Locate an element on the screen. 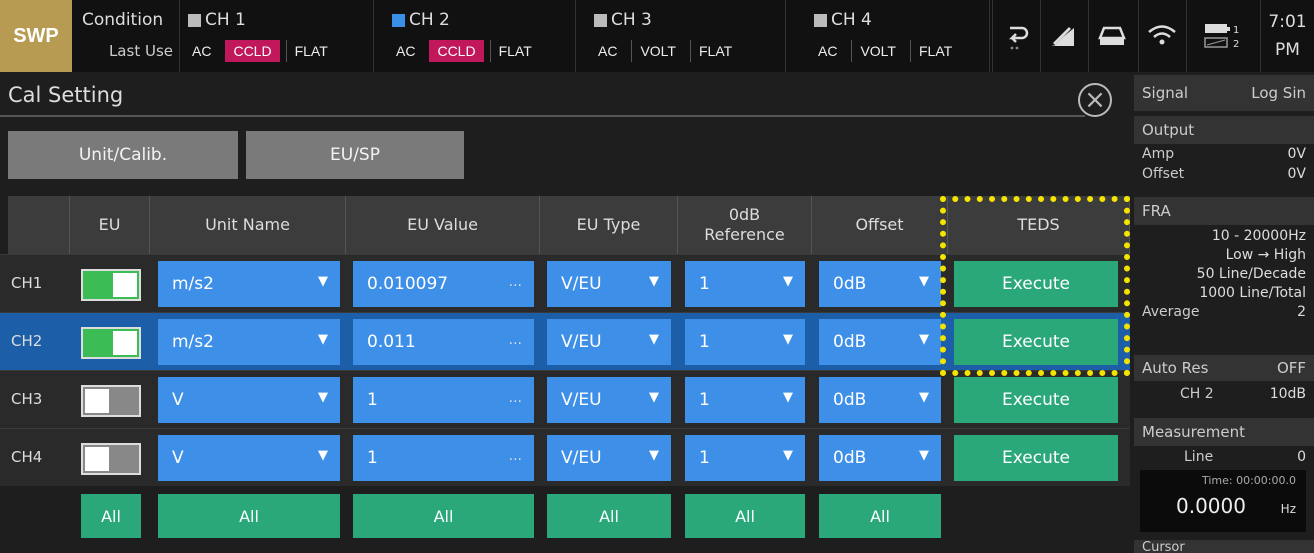 Image resolution: width=1314 pixels, height=553 pixels. row-channel-label: CH4 is located at coordinates (27, 457).